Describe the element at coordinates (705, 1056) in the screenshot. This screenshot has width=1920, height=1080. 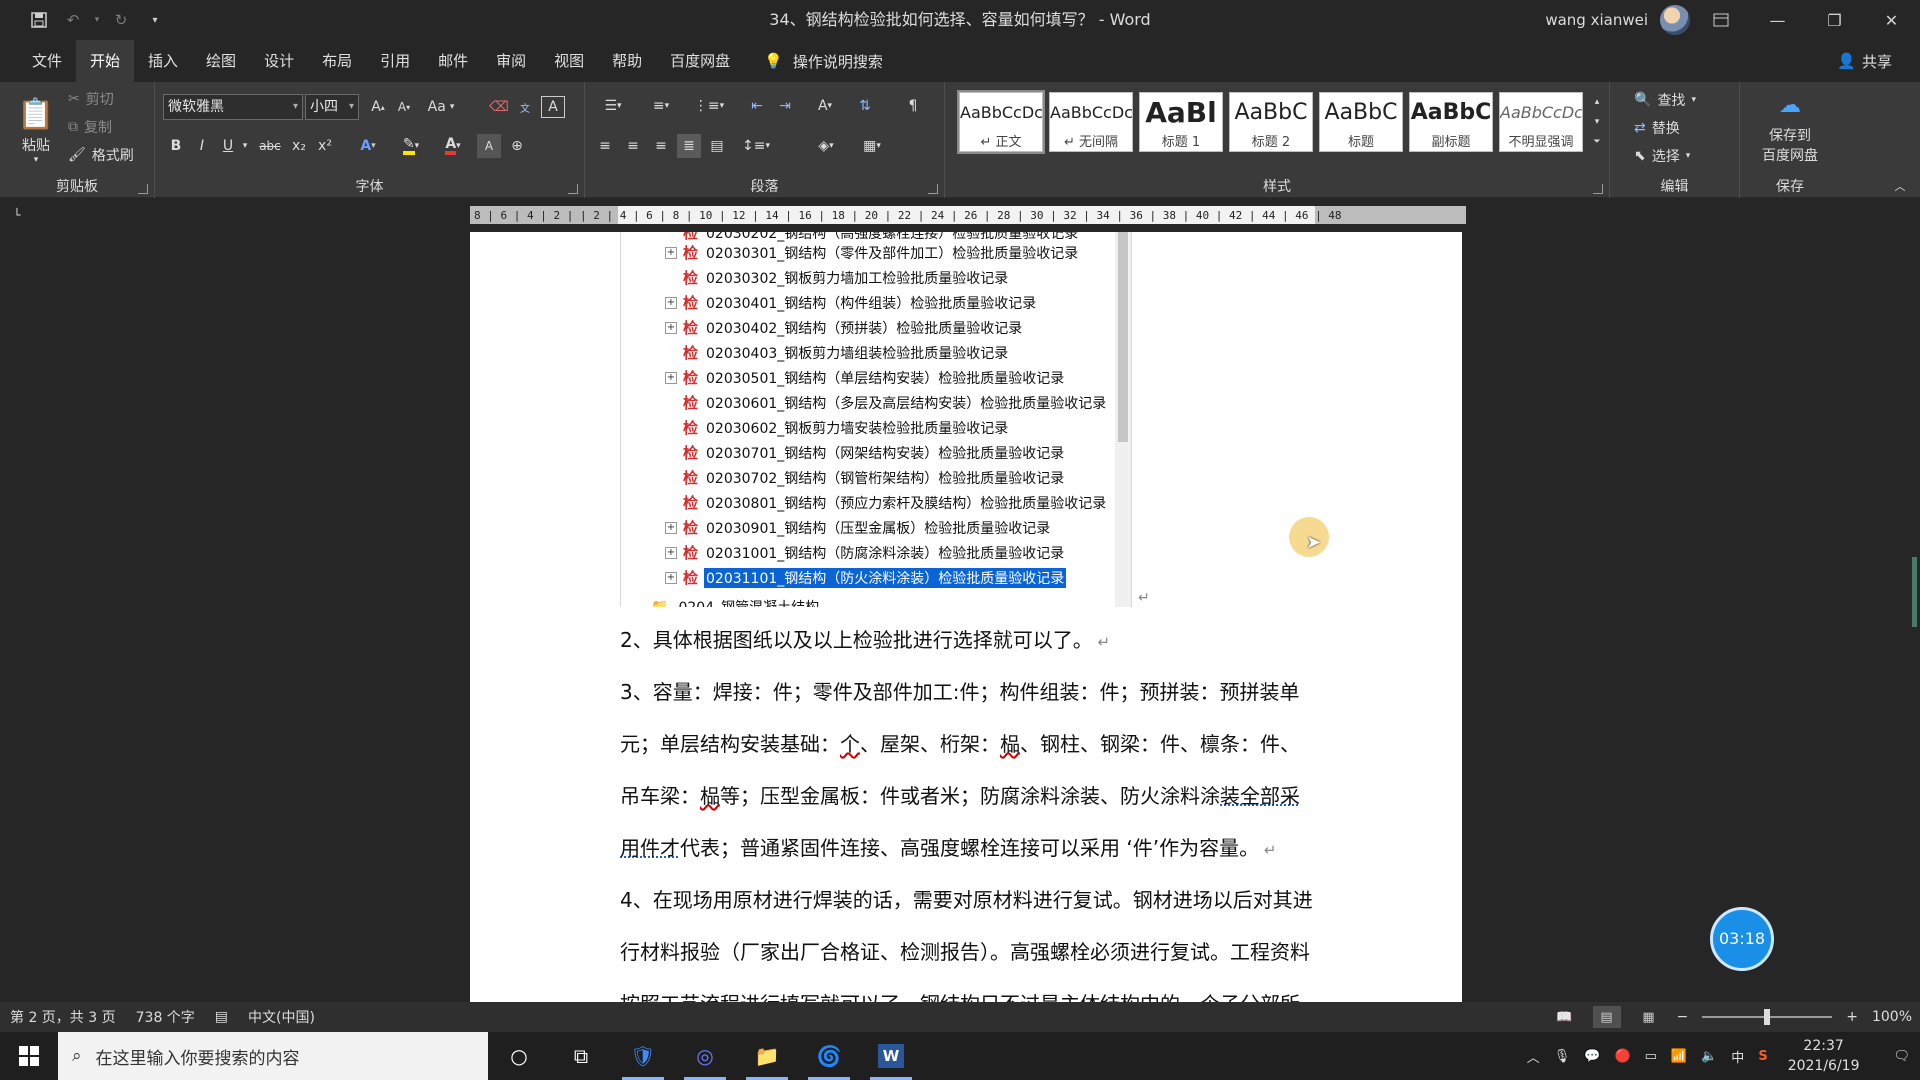
I see `browser-app-icon: ◎` at that location.